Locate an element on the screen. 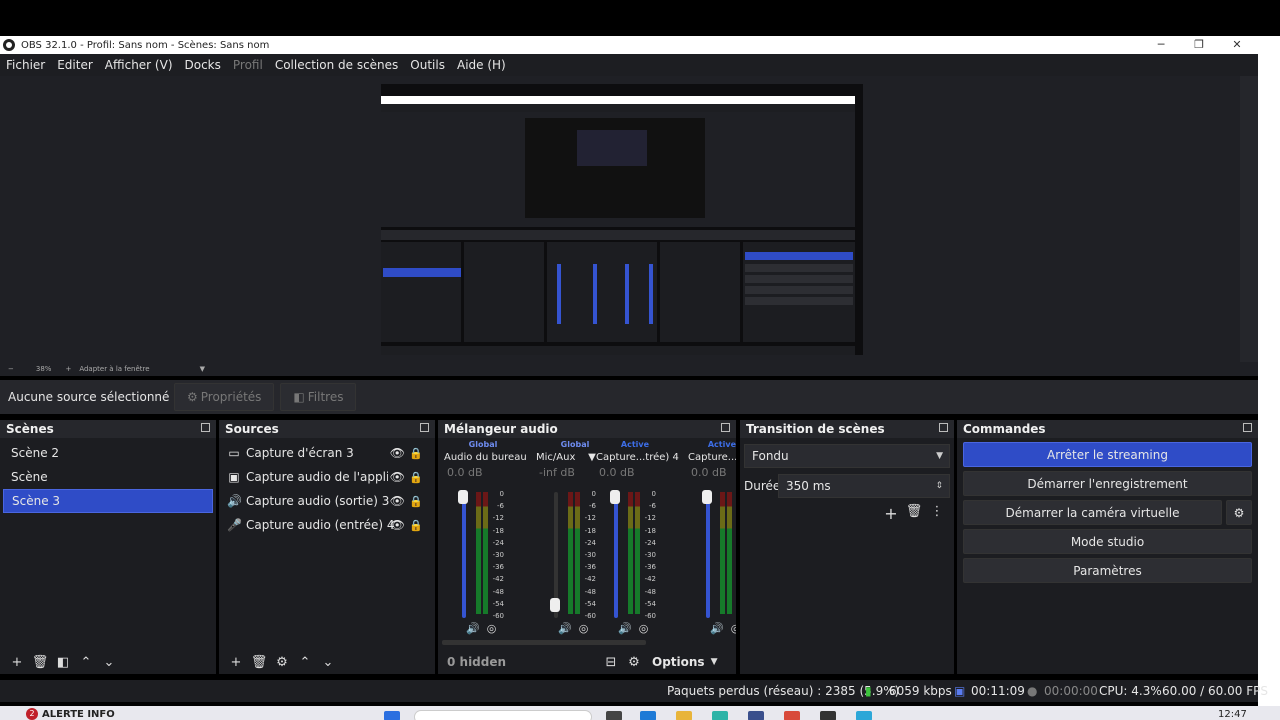 Image resolution: width=1280 pixels, height=720 pixels. folder-icon is located at coordinates (684, 715).